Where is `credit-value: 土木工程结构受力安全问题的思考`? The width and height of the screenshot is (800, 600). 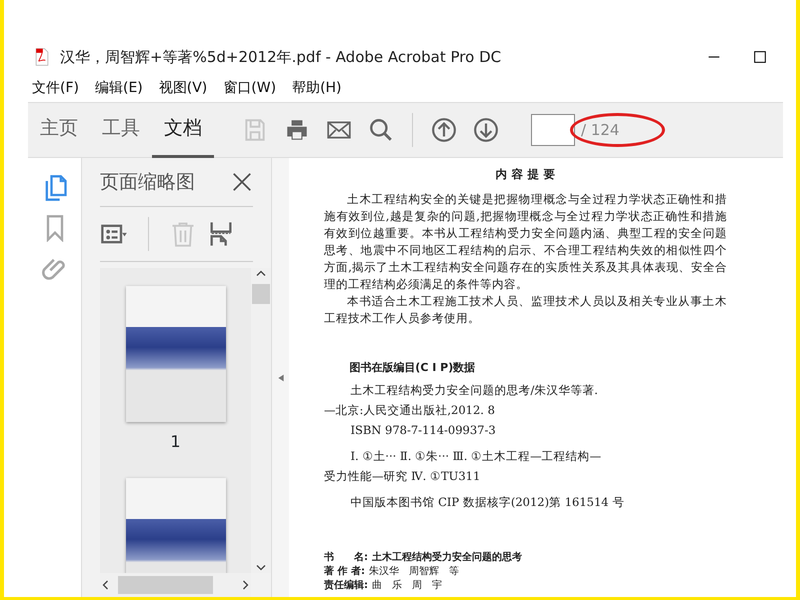
credit-value: 土木工程结构受力安全问题的思考 is located at coordinates (447, 558).